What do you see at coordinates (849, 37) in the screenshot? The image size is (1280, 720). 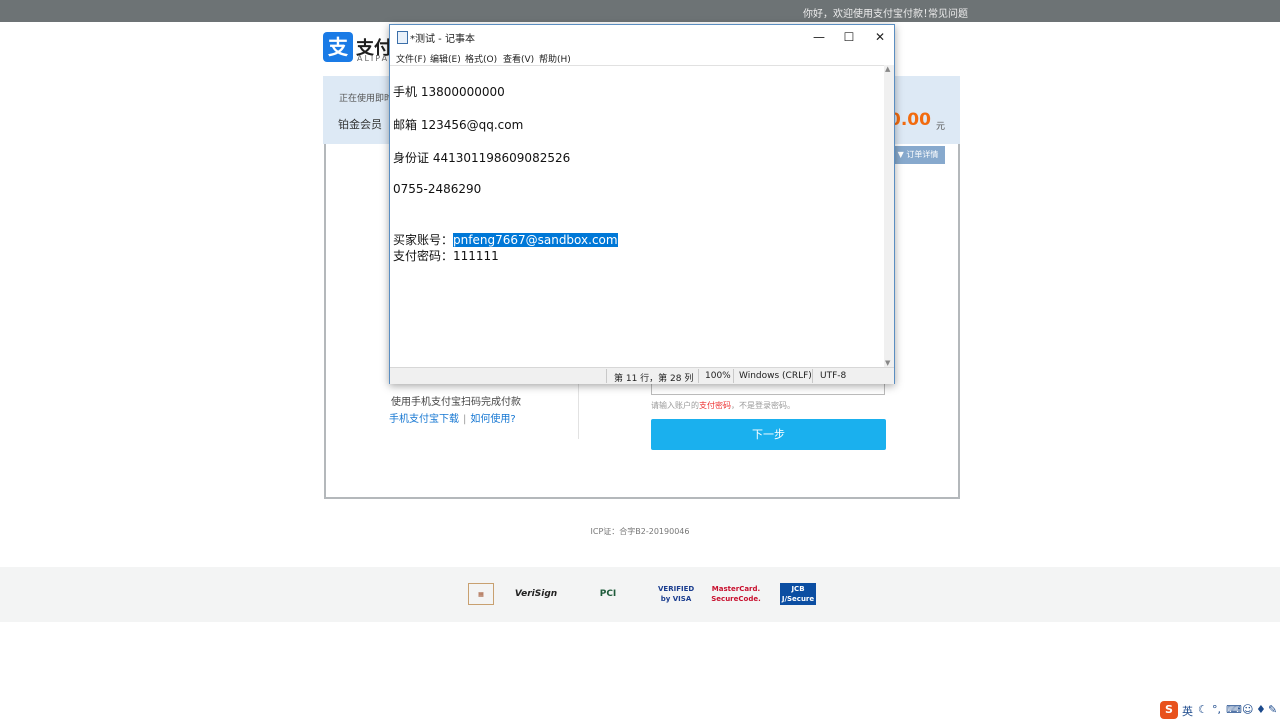 I see `maximize-icon: ☐` at bounding box center [849, 37].